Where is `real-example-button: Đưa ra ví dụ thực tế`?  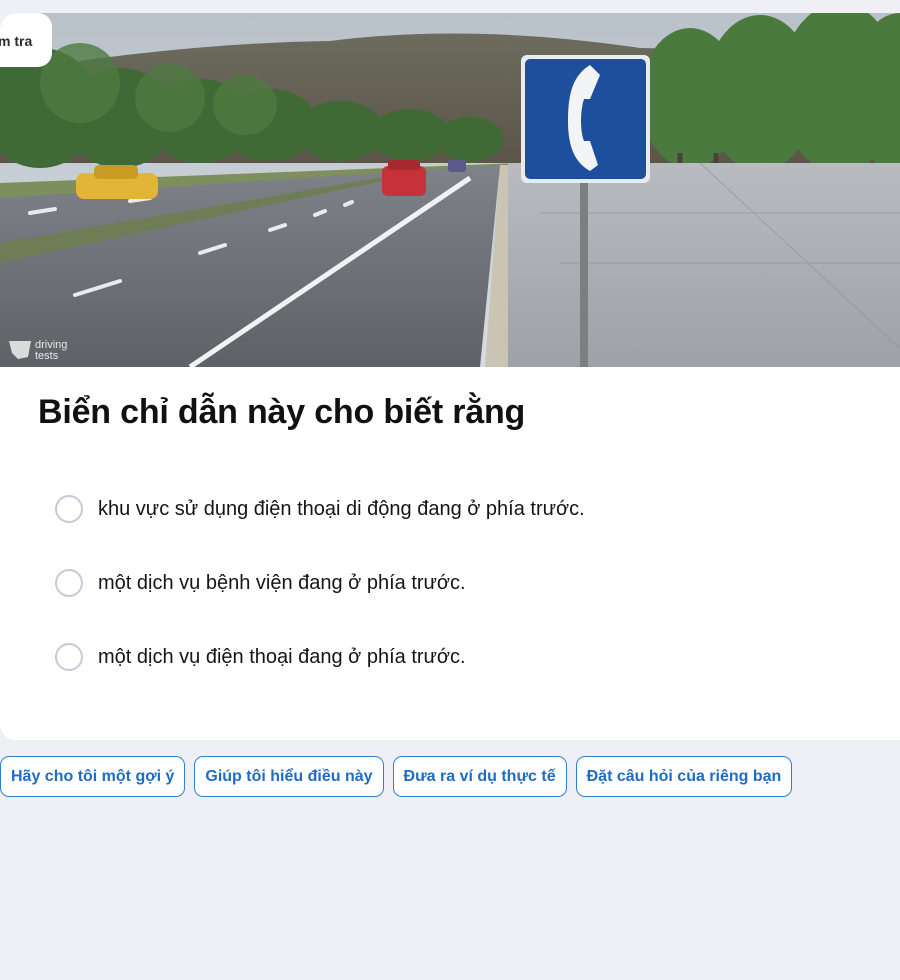 real-example-button: Đưa ra ví dụ thực tế is located at coordinates (479, 776).